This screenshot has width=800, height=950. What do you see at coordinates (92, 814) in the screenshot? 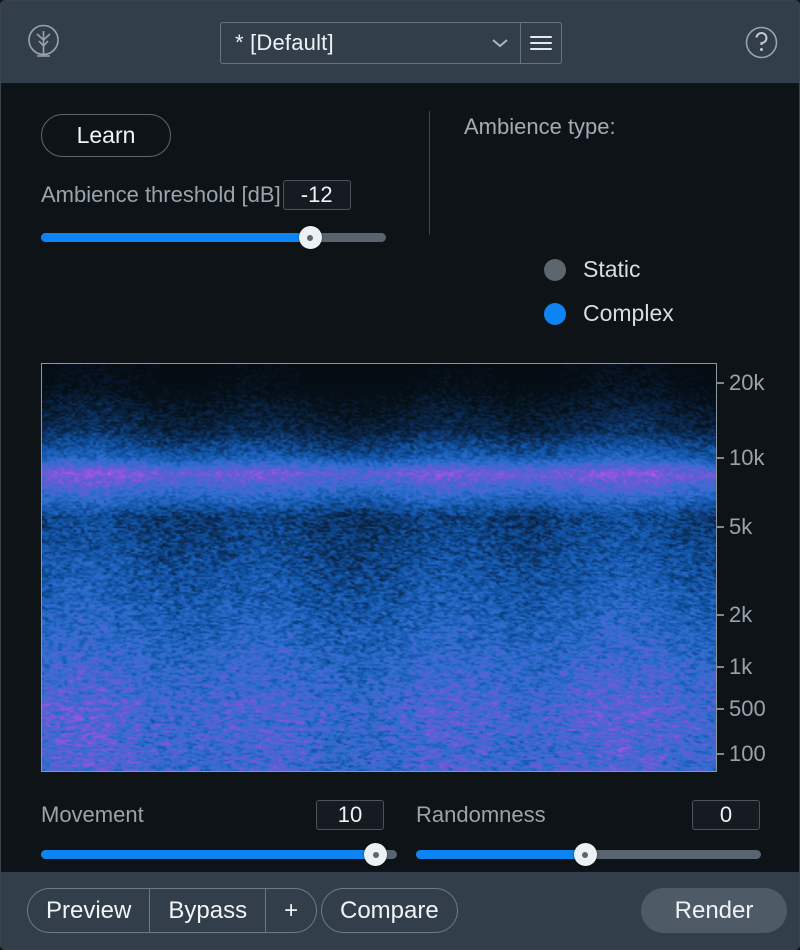
I see `movement-label: Movement` at bounding box center [92, 814].